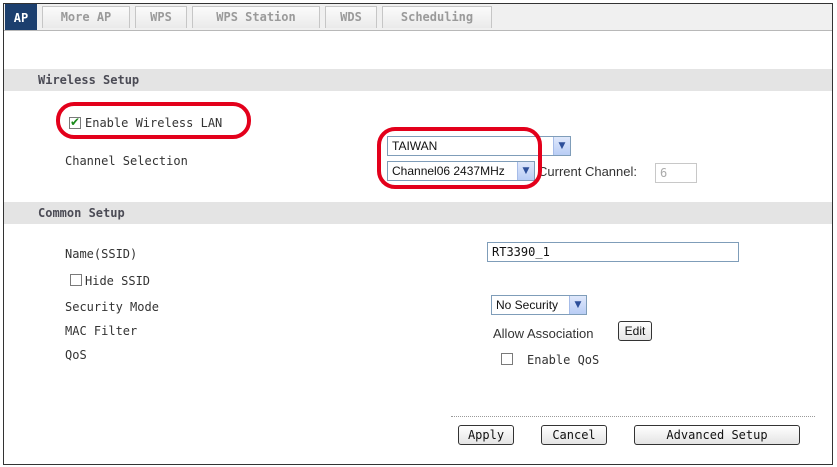 This screenshot has width=837, height=467. Describe the element at coordinates (613, 252) in the screenshot. I see `ssid-input: RT3390_1` at that location.